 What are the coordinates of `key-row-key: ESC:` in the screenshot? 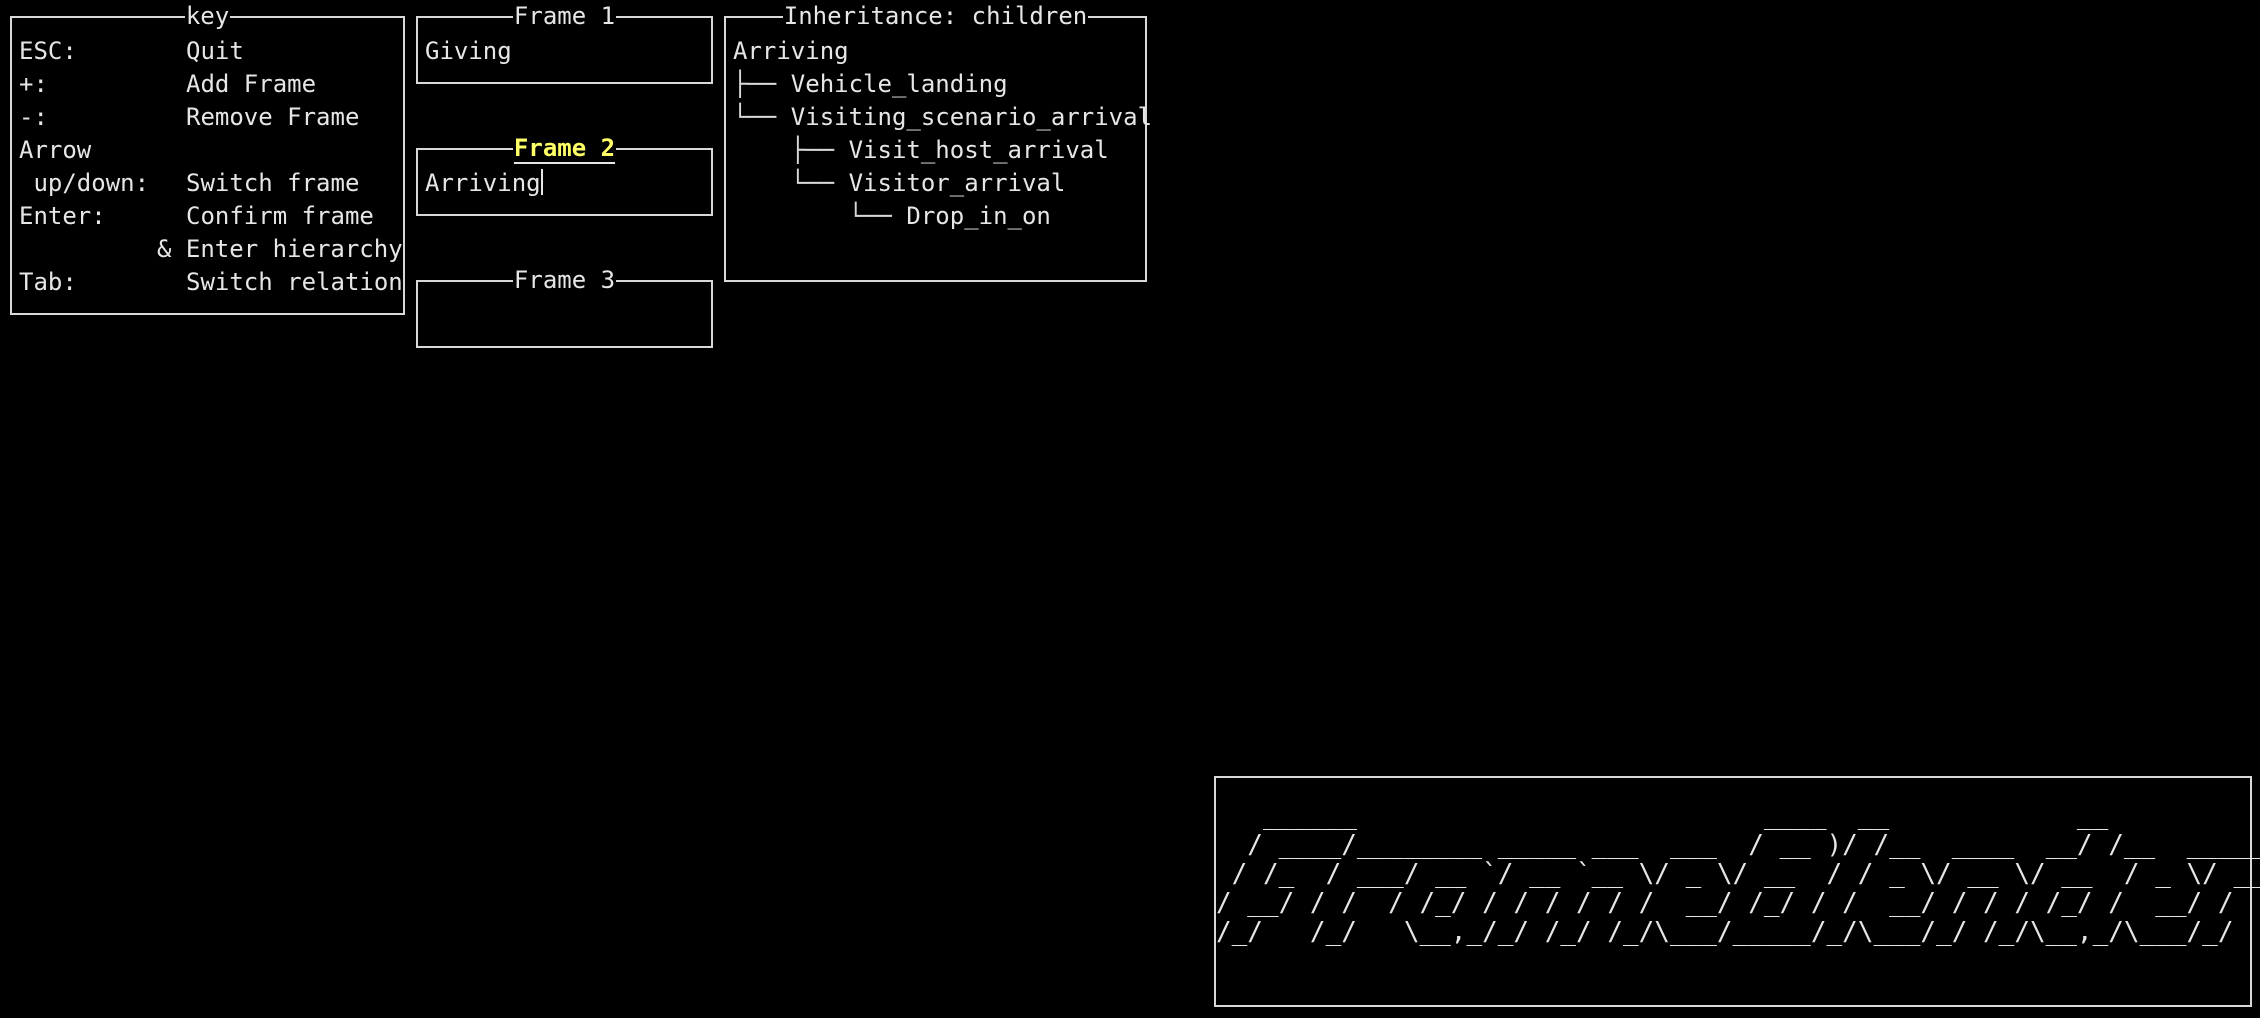 It's located at (48, 51).